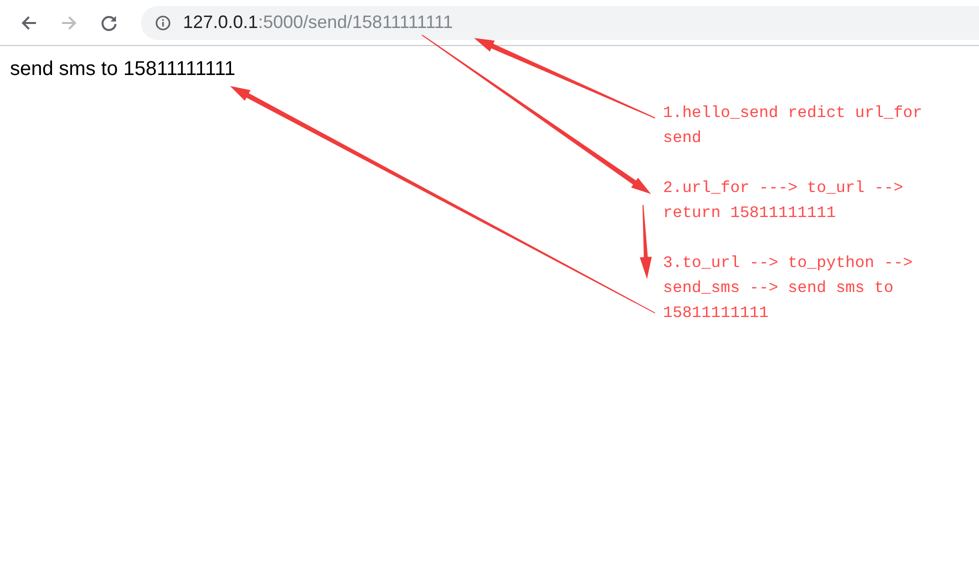 This screenshot has width=979, height=588. Describe the element at coordinates (793, 126) in the screenshot. I see `annotation-note: 1.hello_send redict url_for send` at that location.